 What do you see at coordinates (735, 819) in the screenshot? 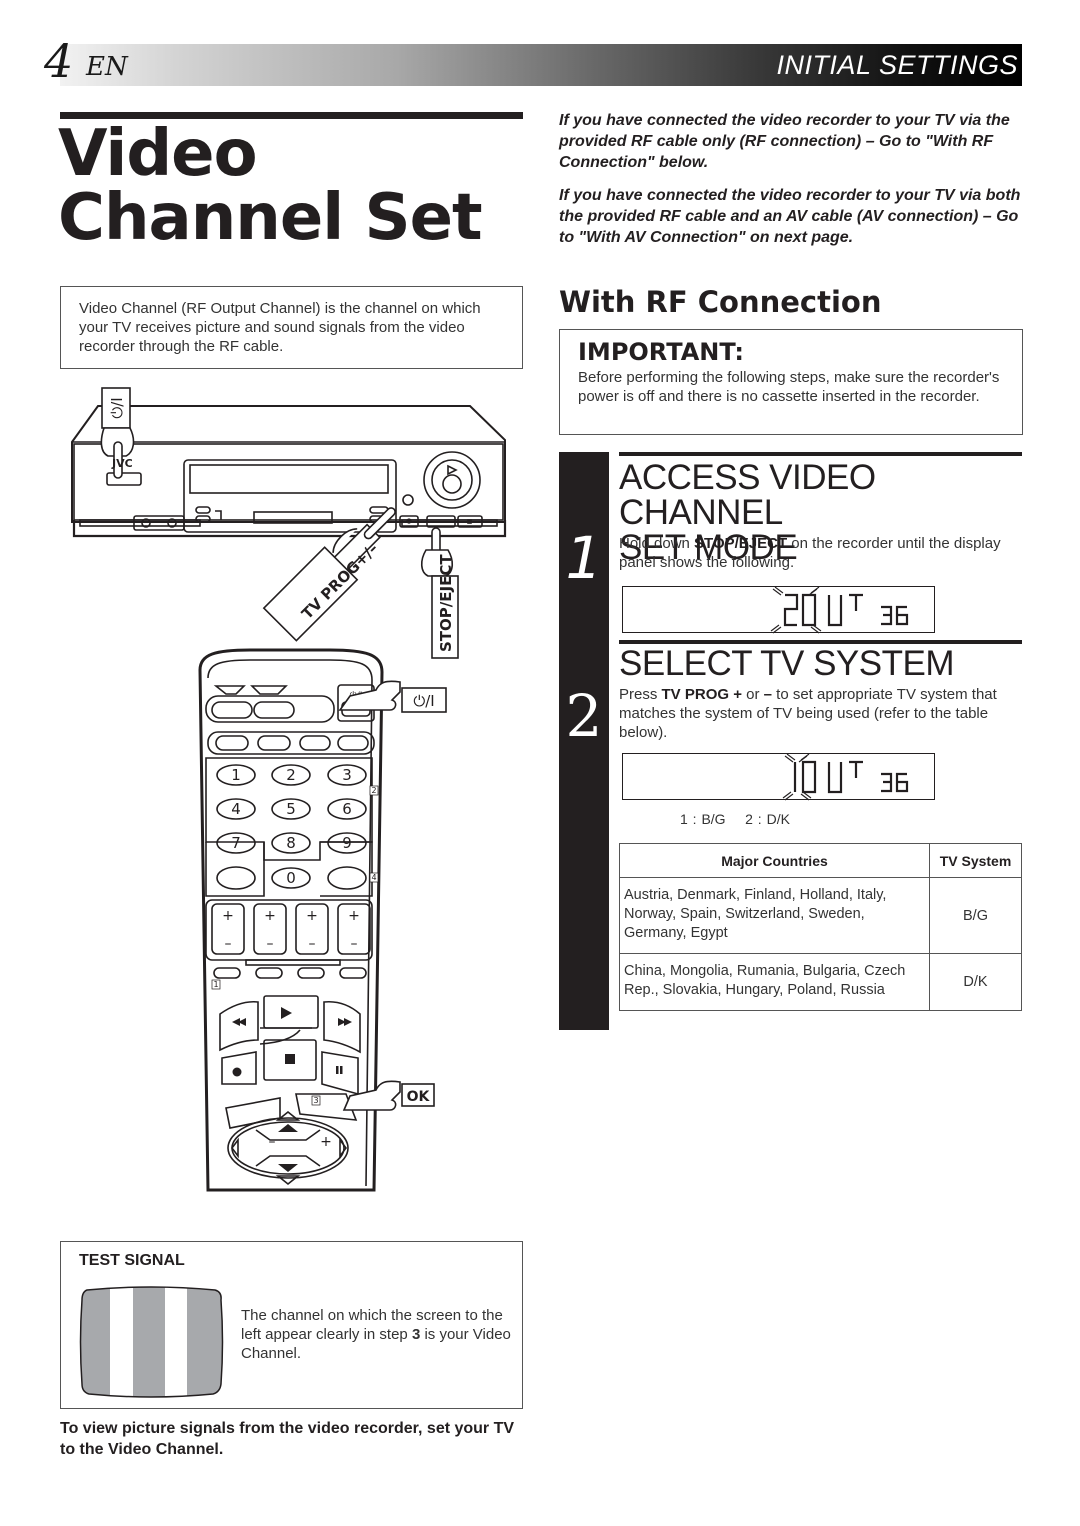
I see `tv-system-legend: 1 : B/G 2 : D/K` at bounding box center [735, 819].